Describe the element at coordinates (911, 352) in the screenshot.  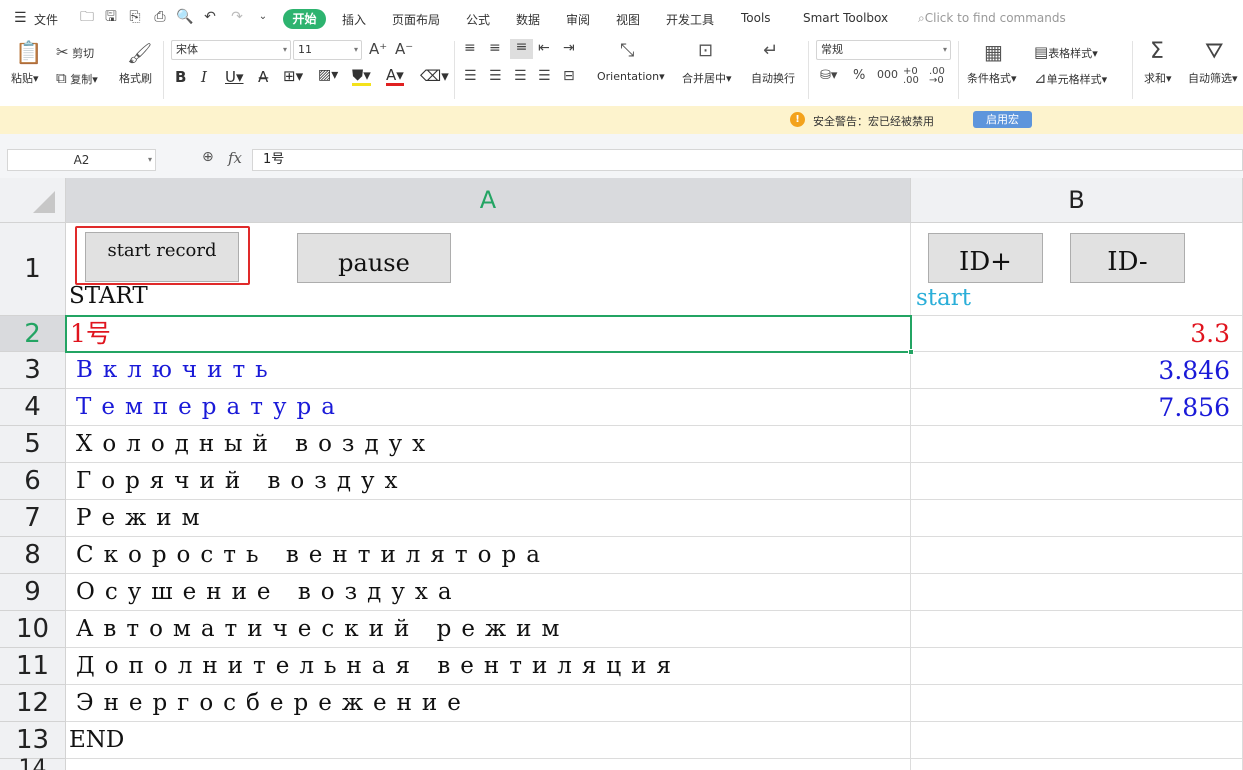
I see `fill-handle` at that location.